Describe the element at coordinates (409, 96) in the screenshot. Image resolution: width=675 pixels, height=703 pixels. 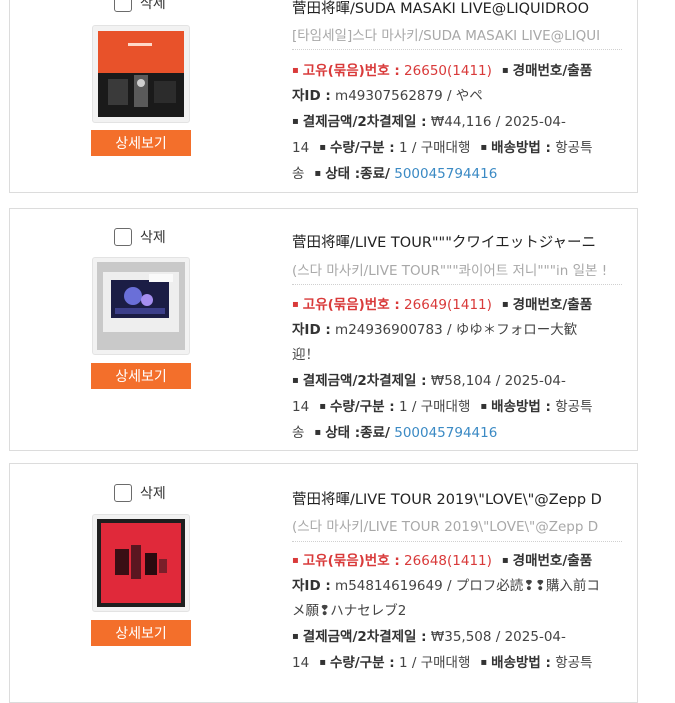
I see `auction-value: m49307562879 / やペ` at that location.